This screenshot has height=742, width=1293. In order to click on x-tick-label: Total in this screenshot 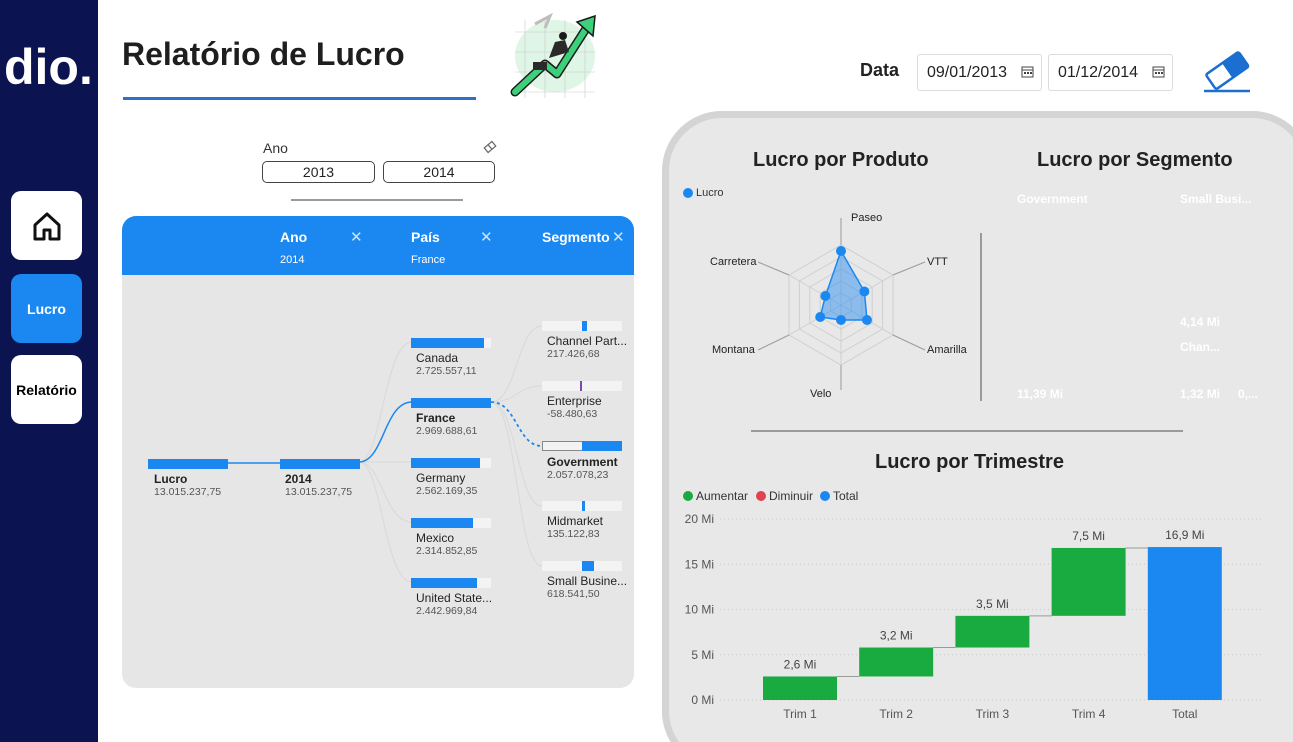, I will do `click(1184, 714)`.